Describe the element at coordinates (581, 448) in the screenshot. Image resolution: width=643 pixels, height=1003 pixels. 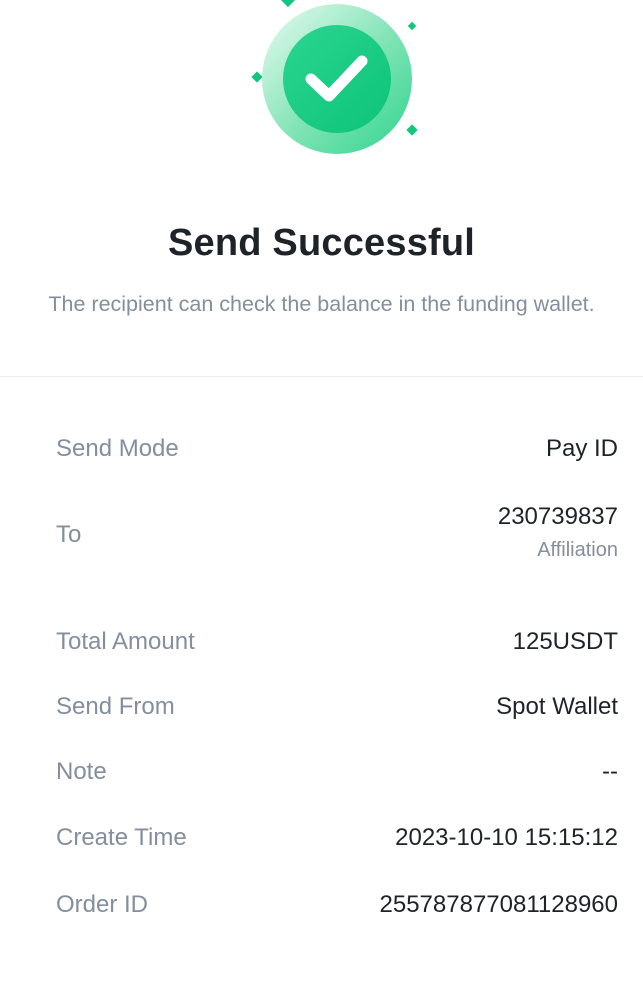
I see `send-mode-value: Pay ID` at that location.